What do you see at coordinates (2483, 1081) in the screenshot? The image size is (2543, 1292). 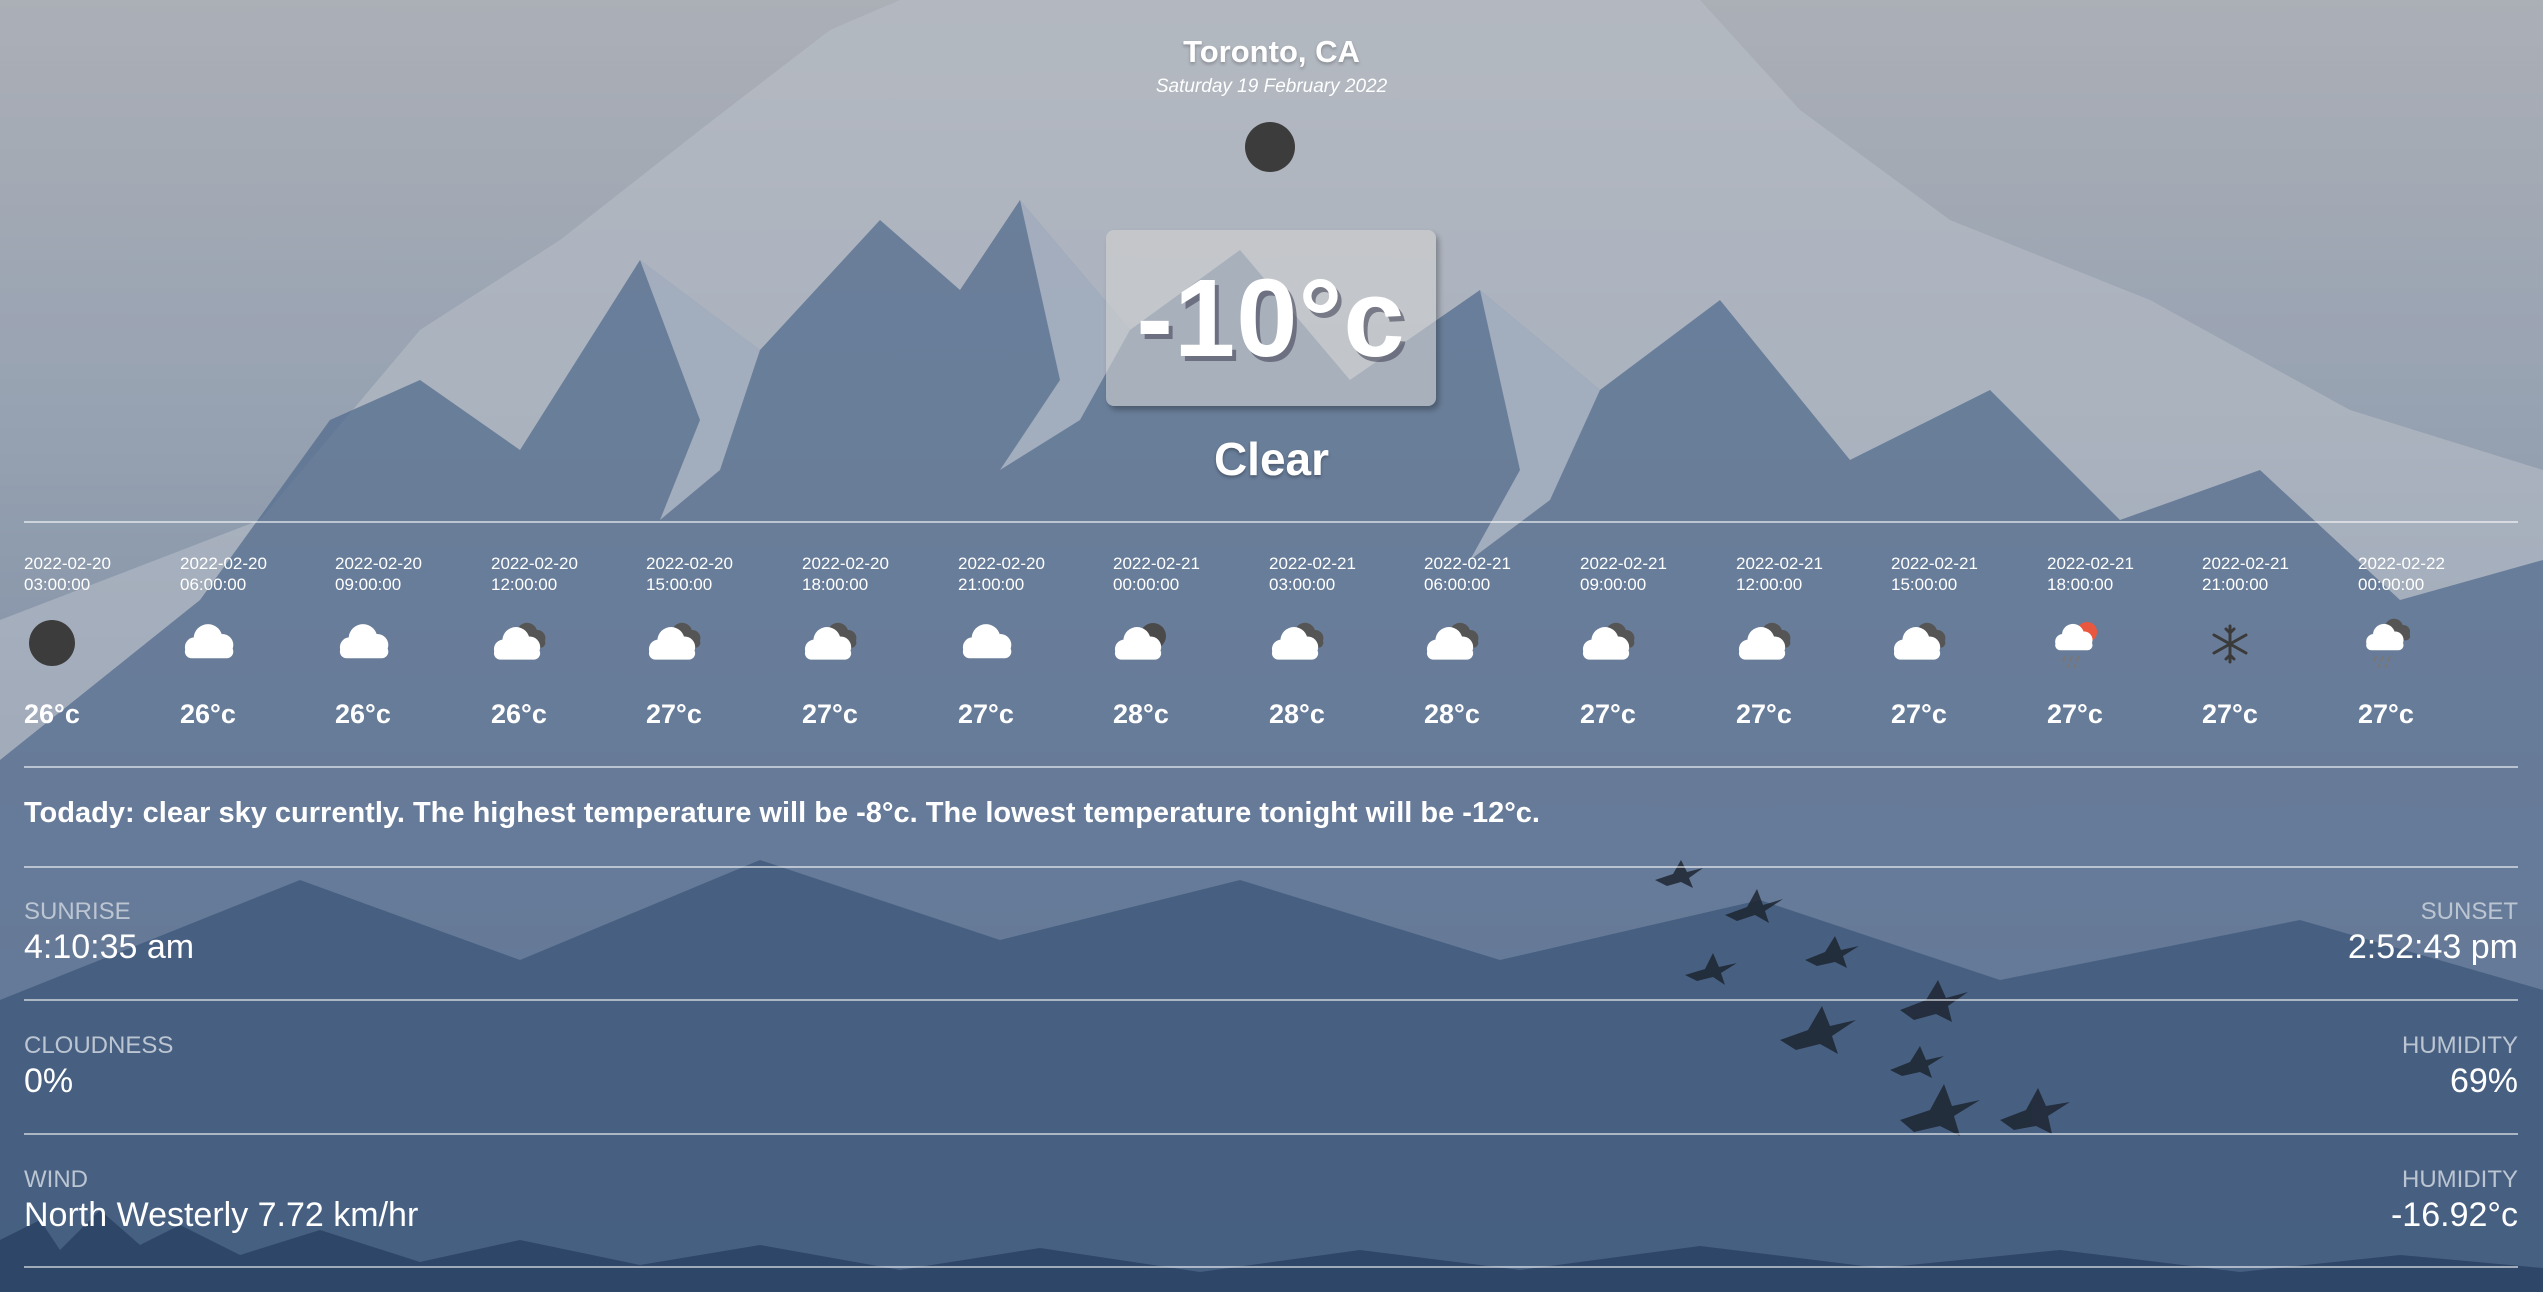 I see `humidity-value: 69%` at bounding box center [2483, 1081].